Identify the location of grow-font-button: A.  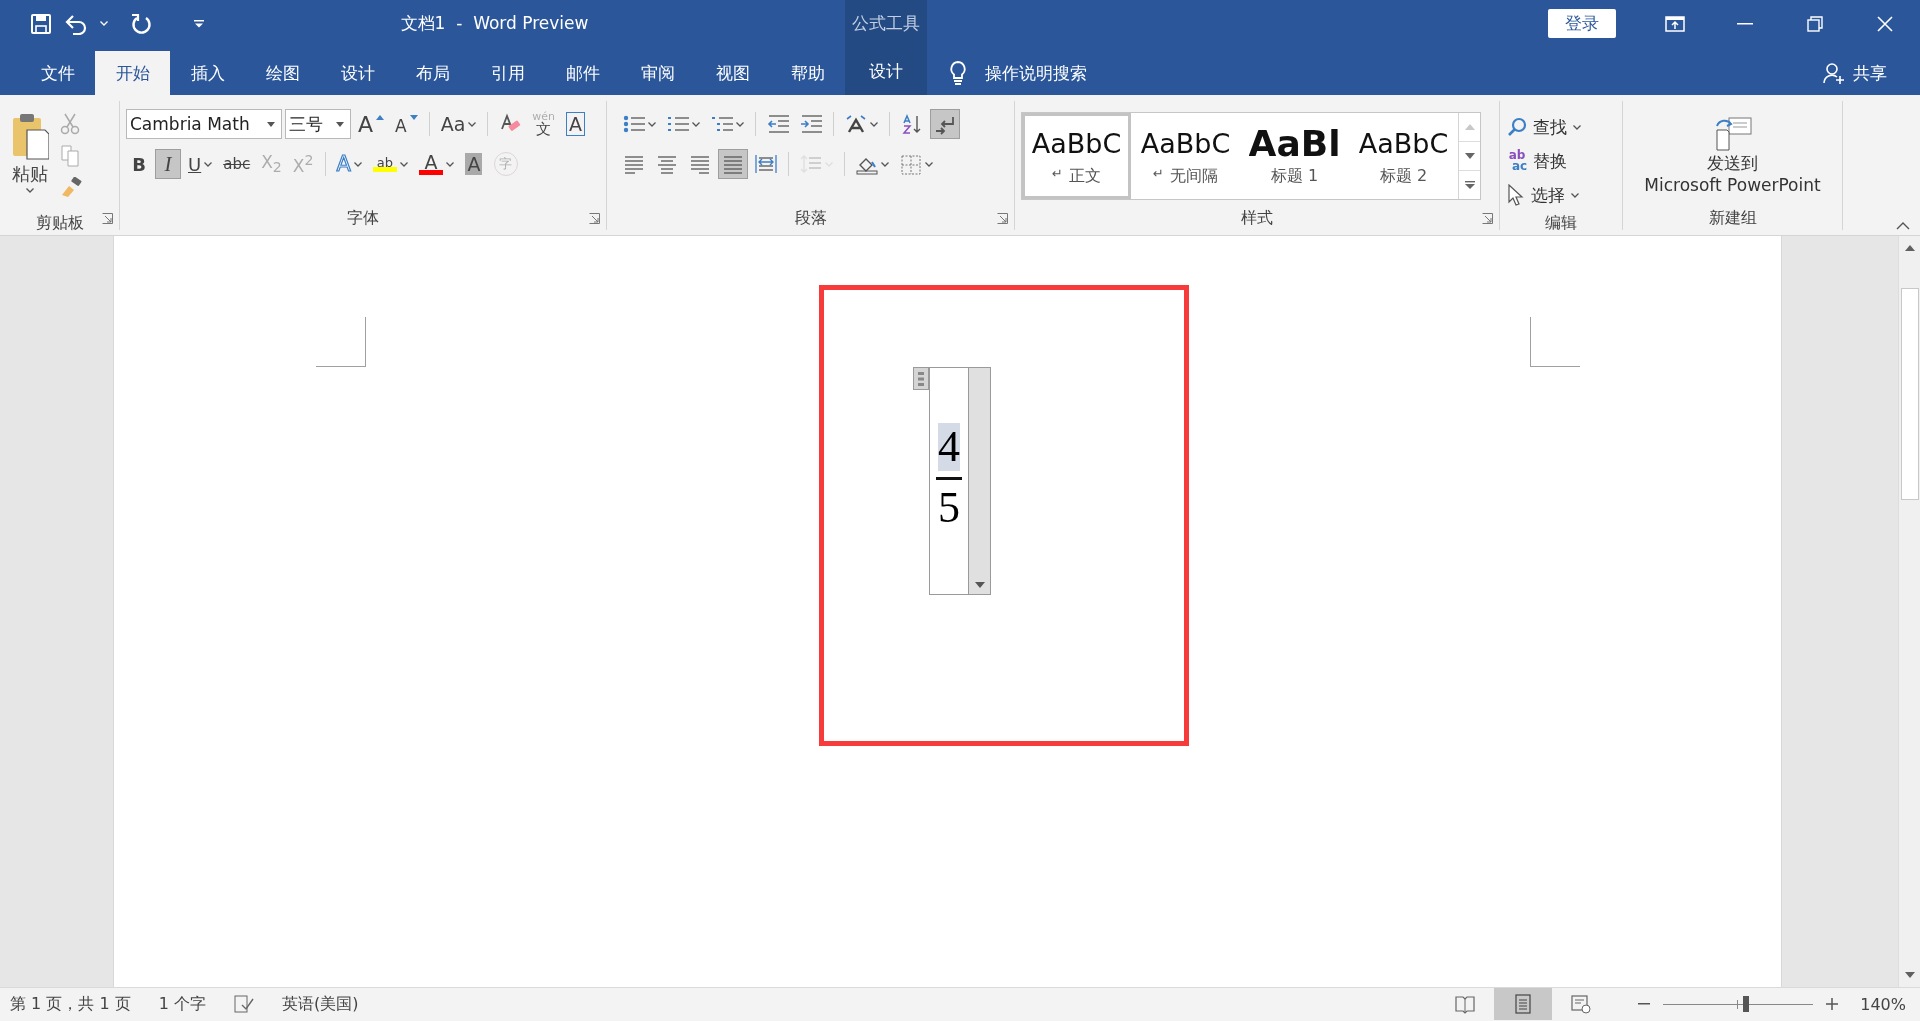
(371, 124).